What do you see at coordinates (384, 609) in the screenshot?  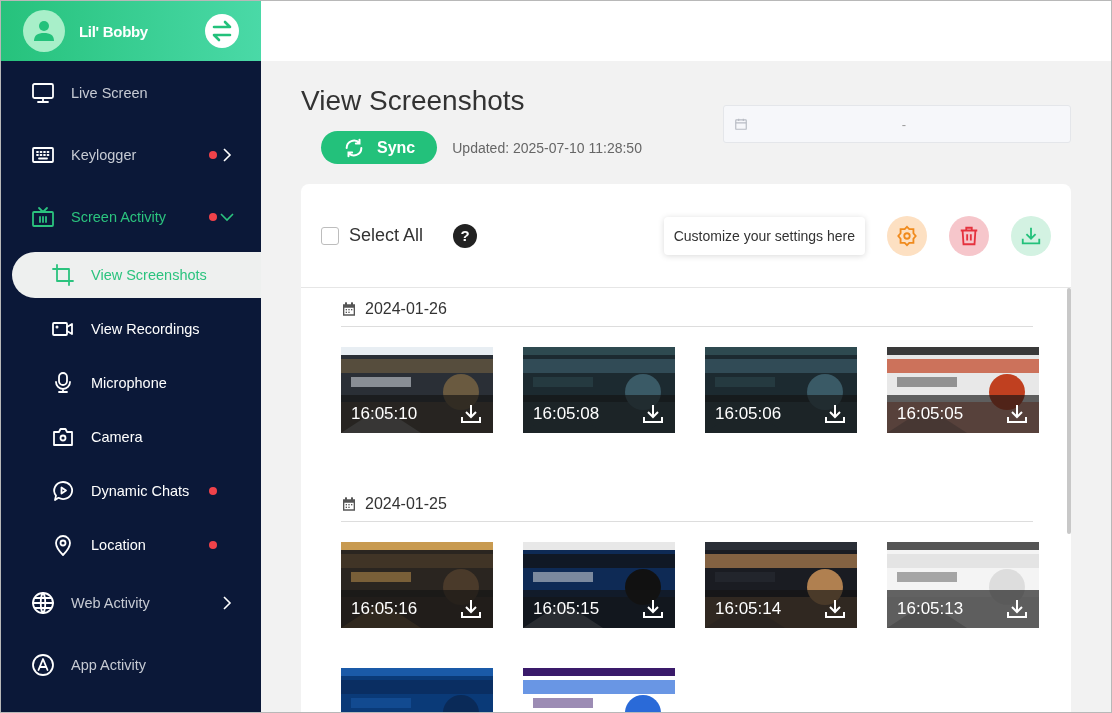 I see `screenshot-time: 16:05:16` at bounding box center [384, 609].